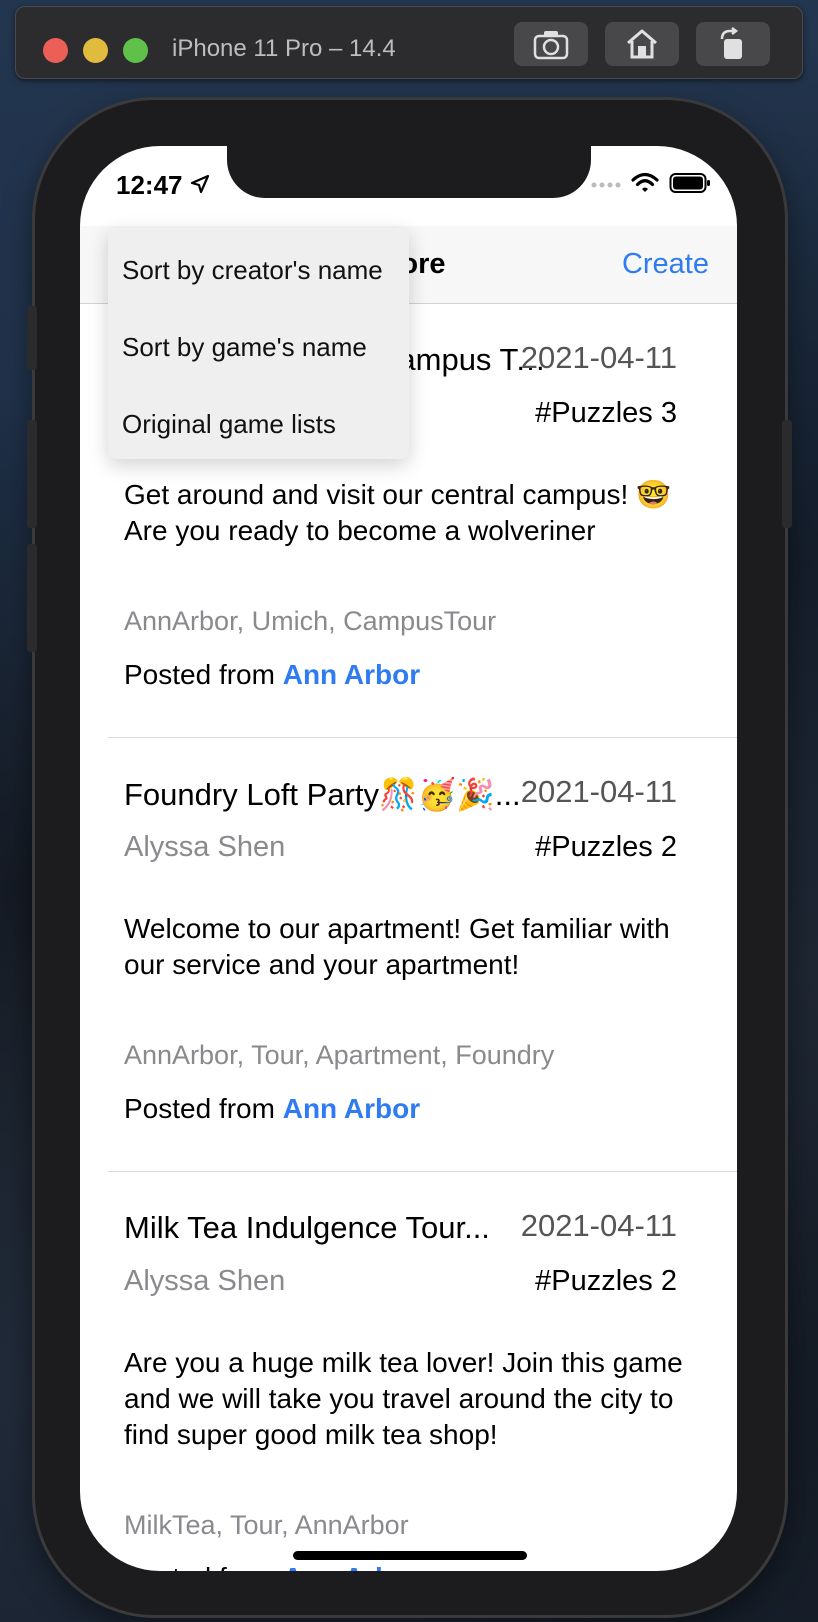 The height and width of the screenshot is (1622, 818). What do you see at coordinates (787, 474) in the screenshot?
I see `power-button` at bounding box center [787, 474].